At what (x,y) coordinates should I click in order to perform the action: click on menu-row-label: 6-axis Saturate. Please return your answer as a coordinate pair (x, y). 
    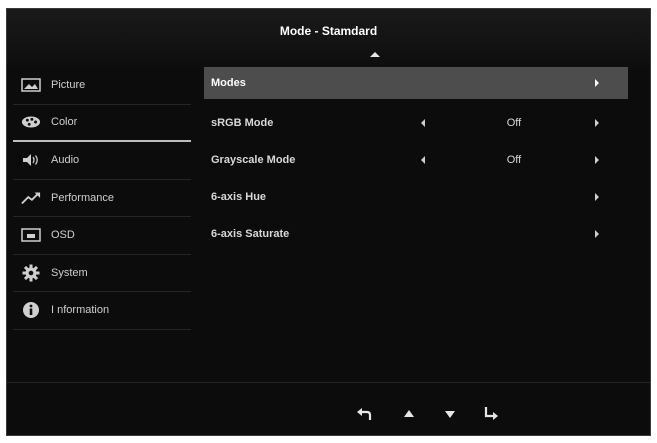
    Looking at the image, I should click on (250, 233).